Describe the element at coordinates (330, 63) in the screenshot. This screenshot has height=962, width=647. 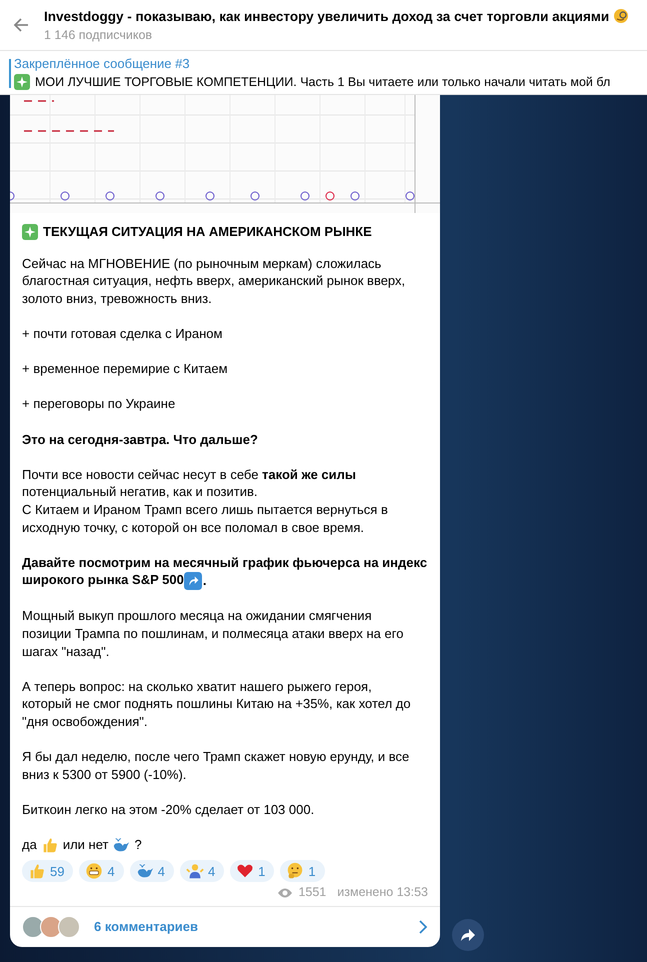
I see `pinned-message-label: Закреплённое сообщение #3` at that location.